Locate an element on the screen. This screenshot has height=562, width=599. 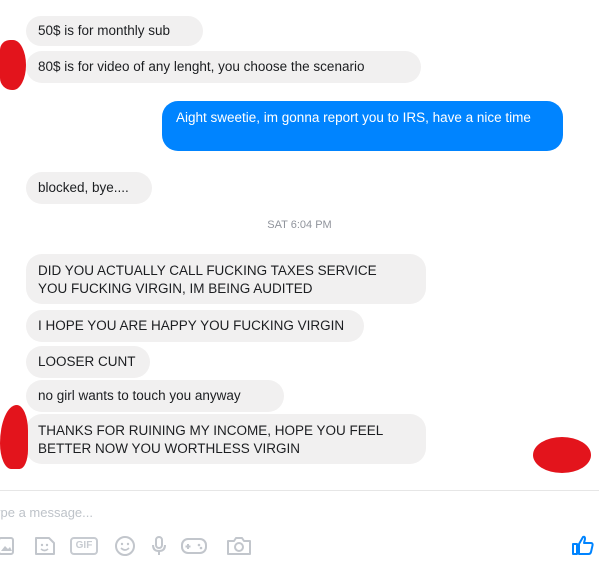
game-icon is located at coordinates (194, 546).